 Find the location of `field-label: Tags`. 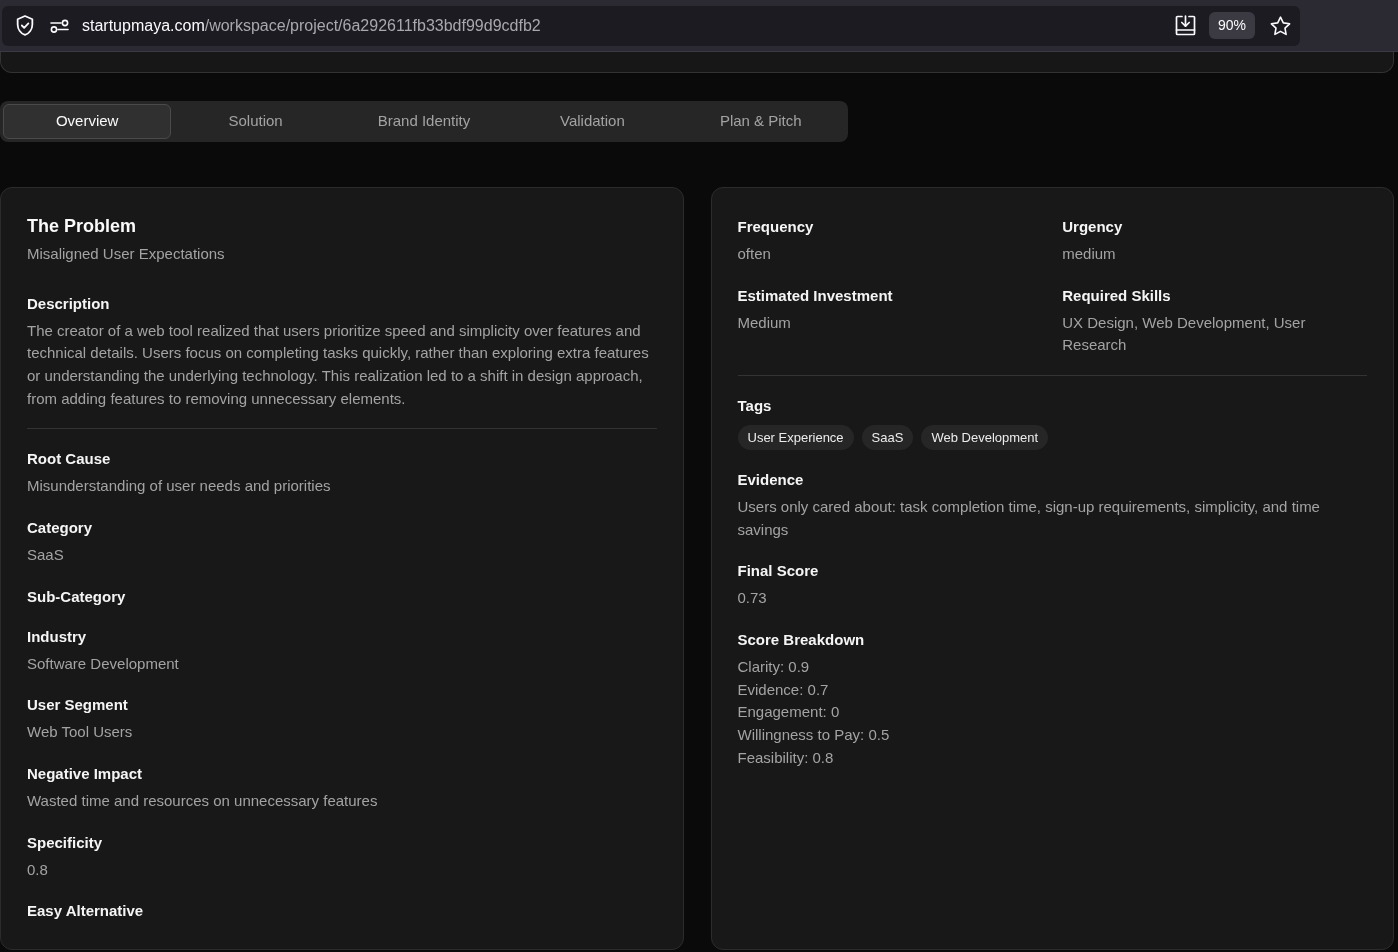

field-label: Tags is located at coordinates (755, 406).